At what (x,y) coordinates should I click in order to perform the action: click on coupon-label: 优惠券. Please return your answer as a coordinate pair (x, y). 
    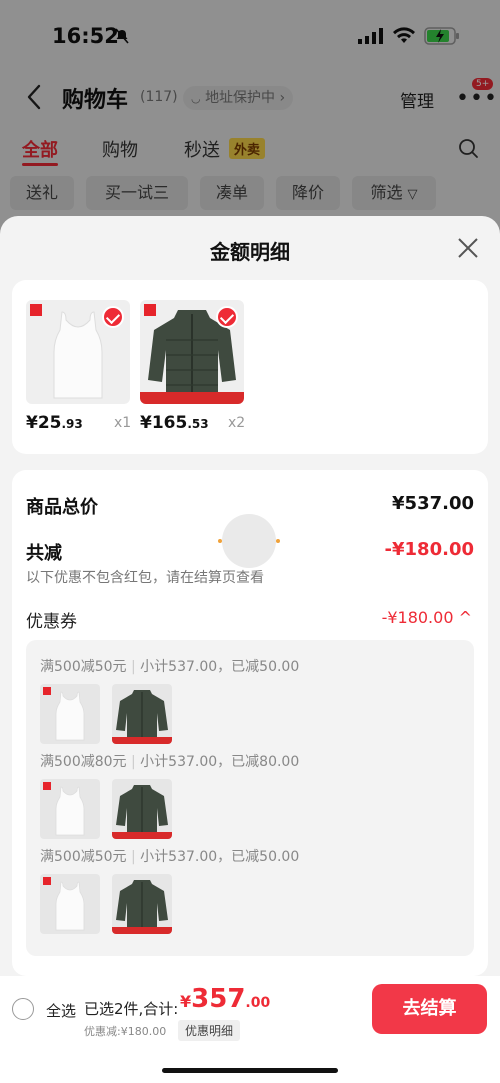
    Looking at the image, I should click on (51, 622).